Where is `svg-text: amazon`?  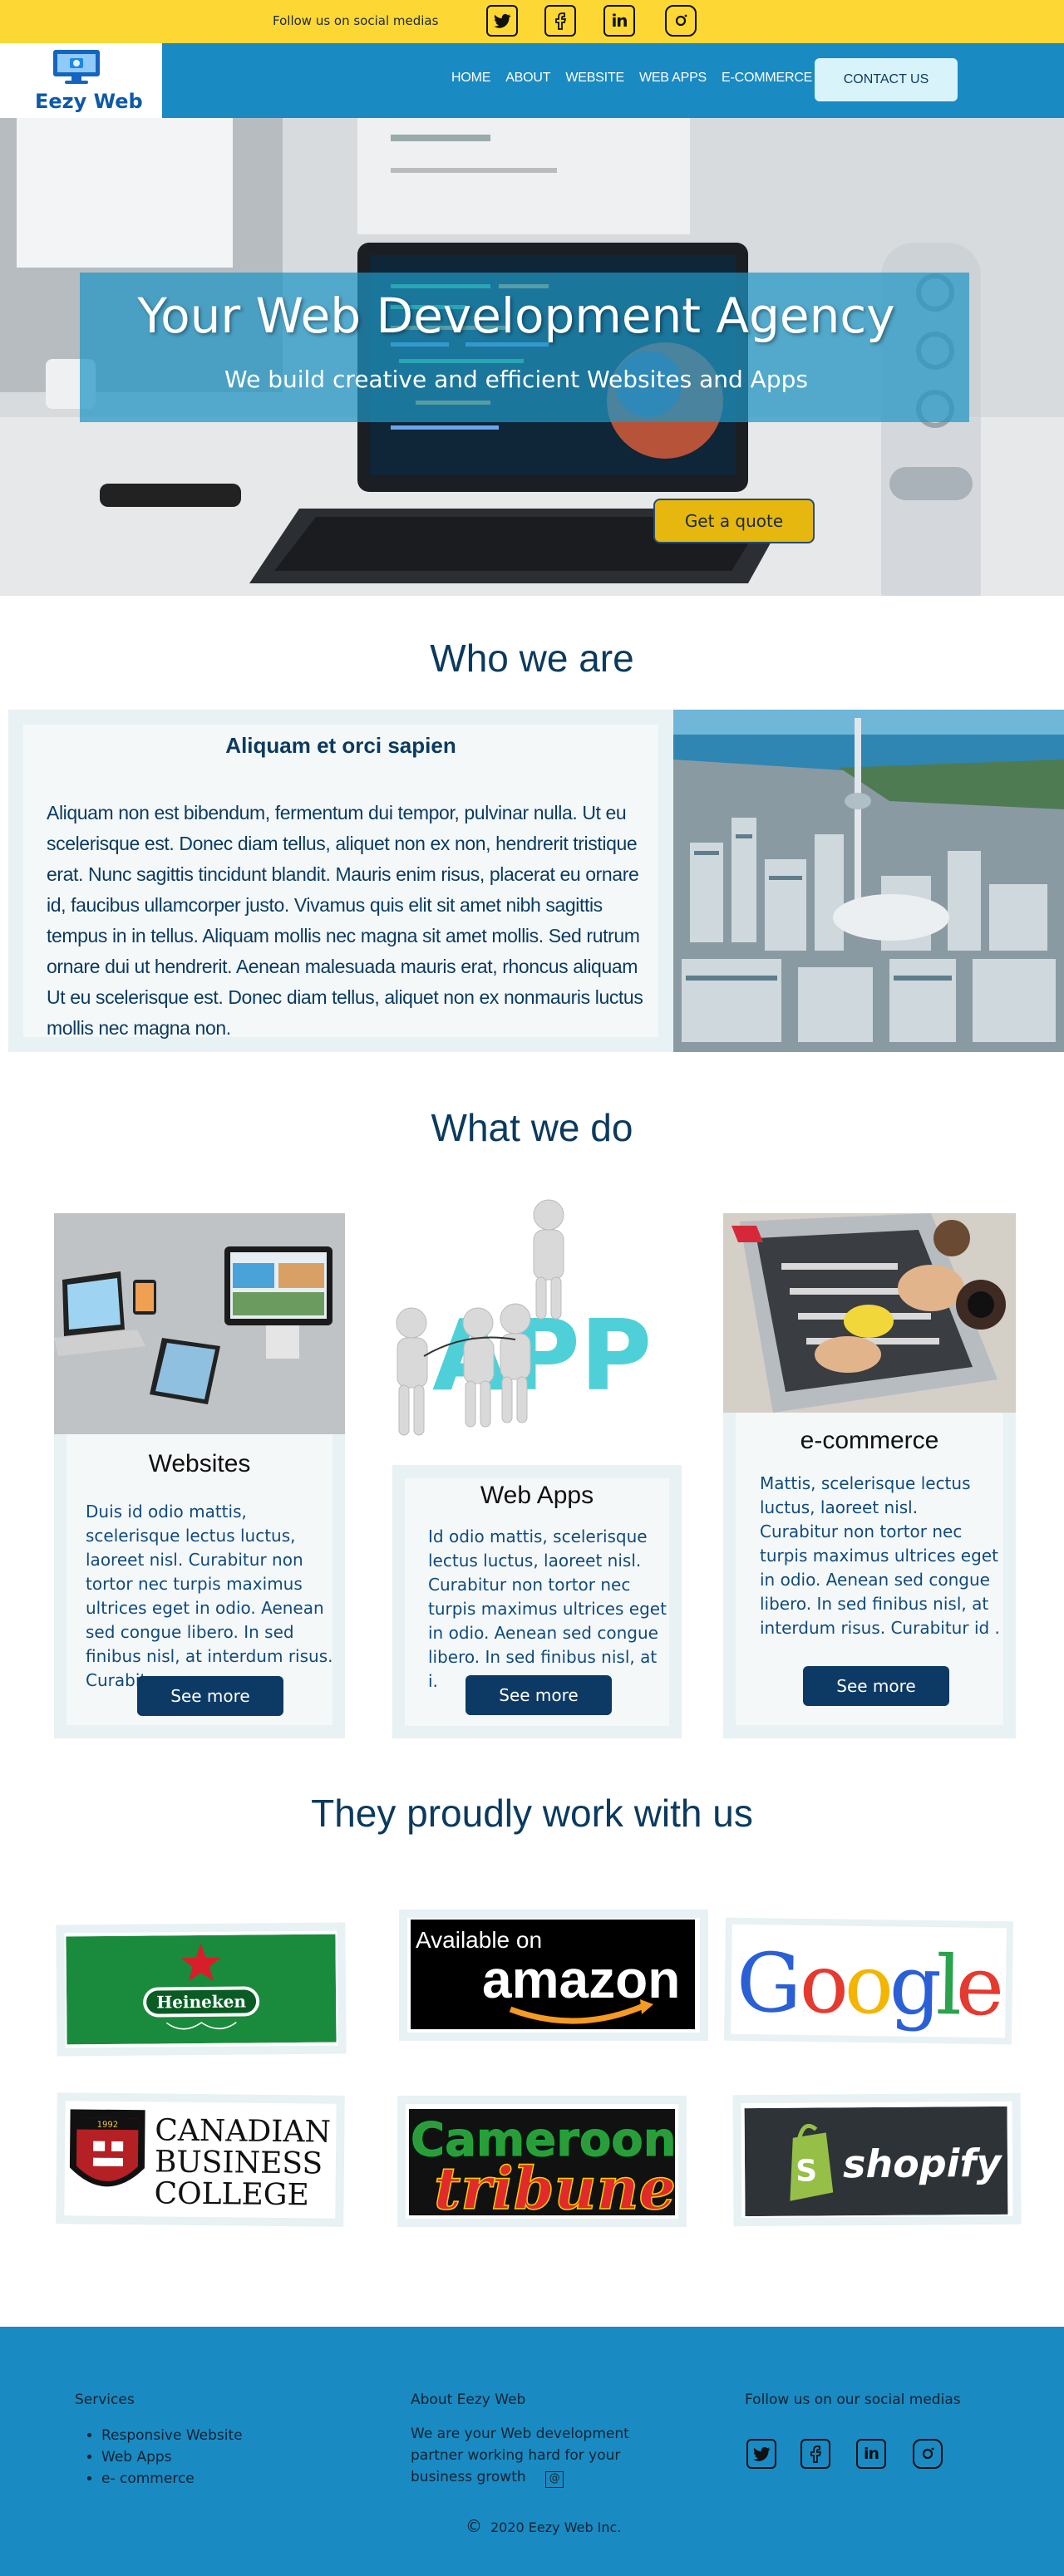 svg-text: amazon is located at coordinates (581, 1979).